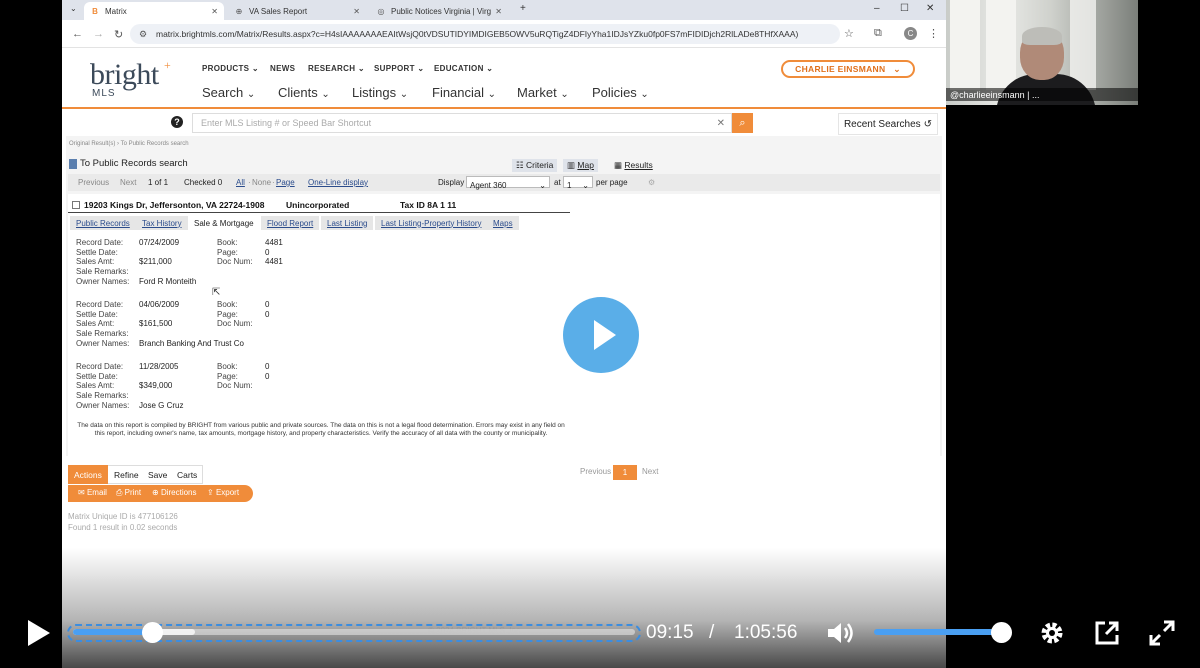  Describe the element at coordinates (380, 92) in the screenshot. I see `mainnav-listings: Listings ⌄` at that location.